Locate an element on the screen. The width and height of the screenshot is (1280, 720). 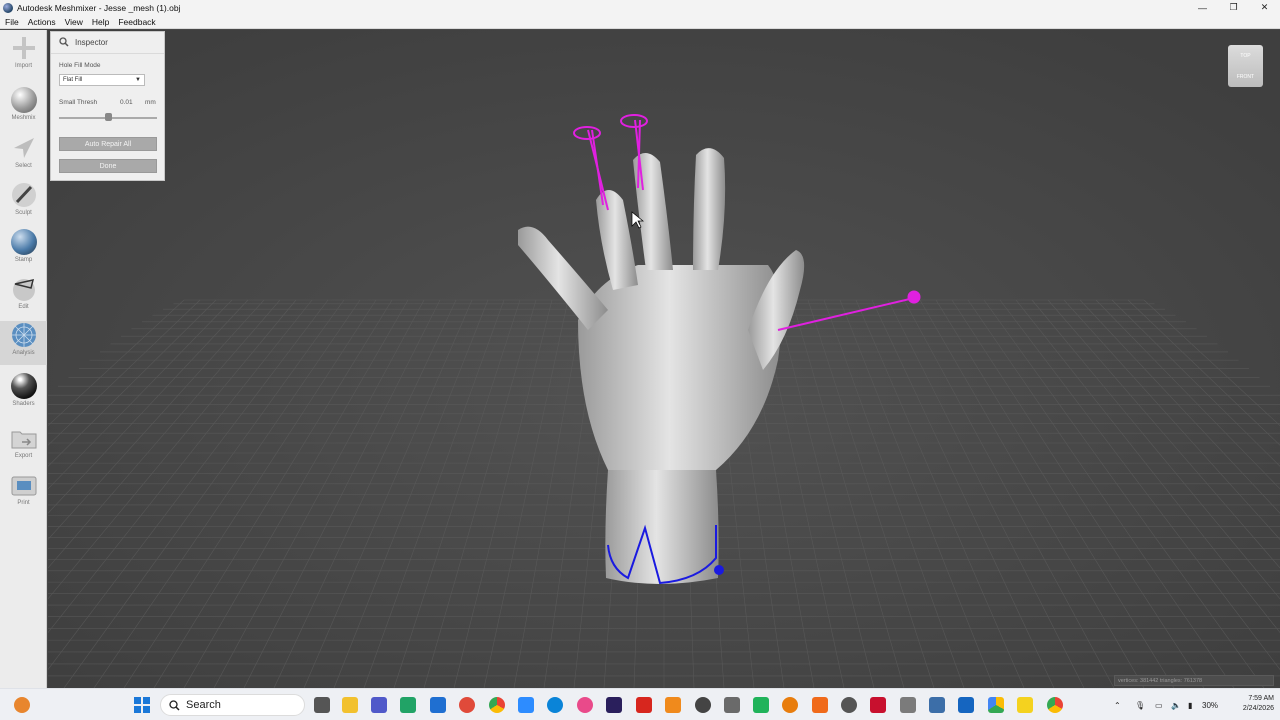
acrobat-icon is located at coordinates (644, 705).